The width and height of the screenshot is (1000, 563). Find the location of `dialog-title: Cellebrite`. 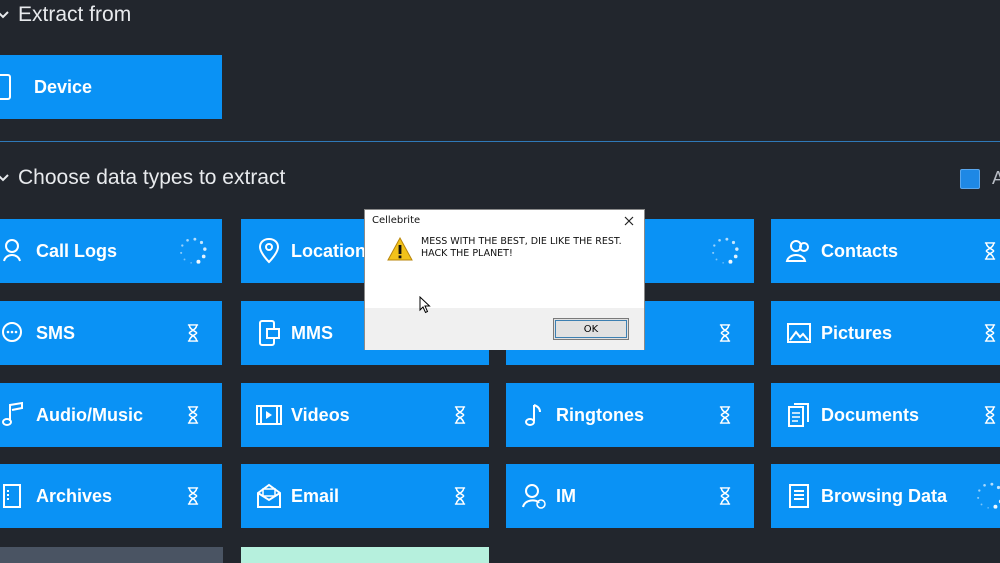

dialog-title: Cellebrite is located at coordinates (396, 220).